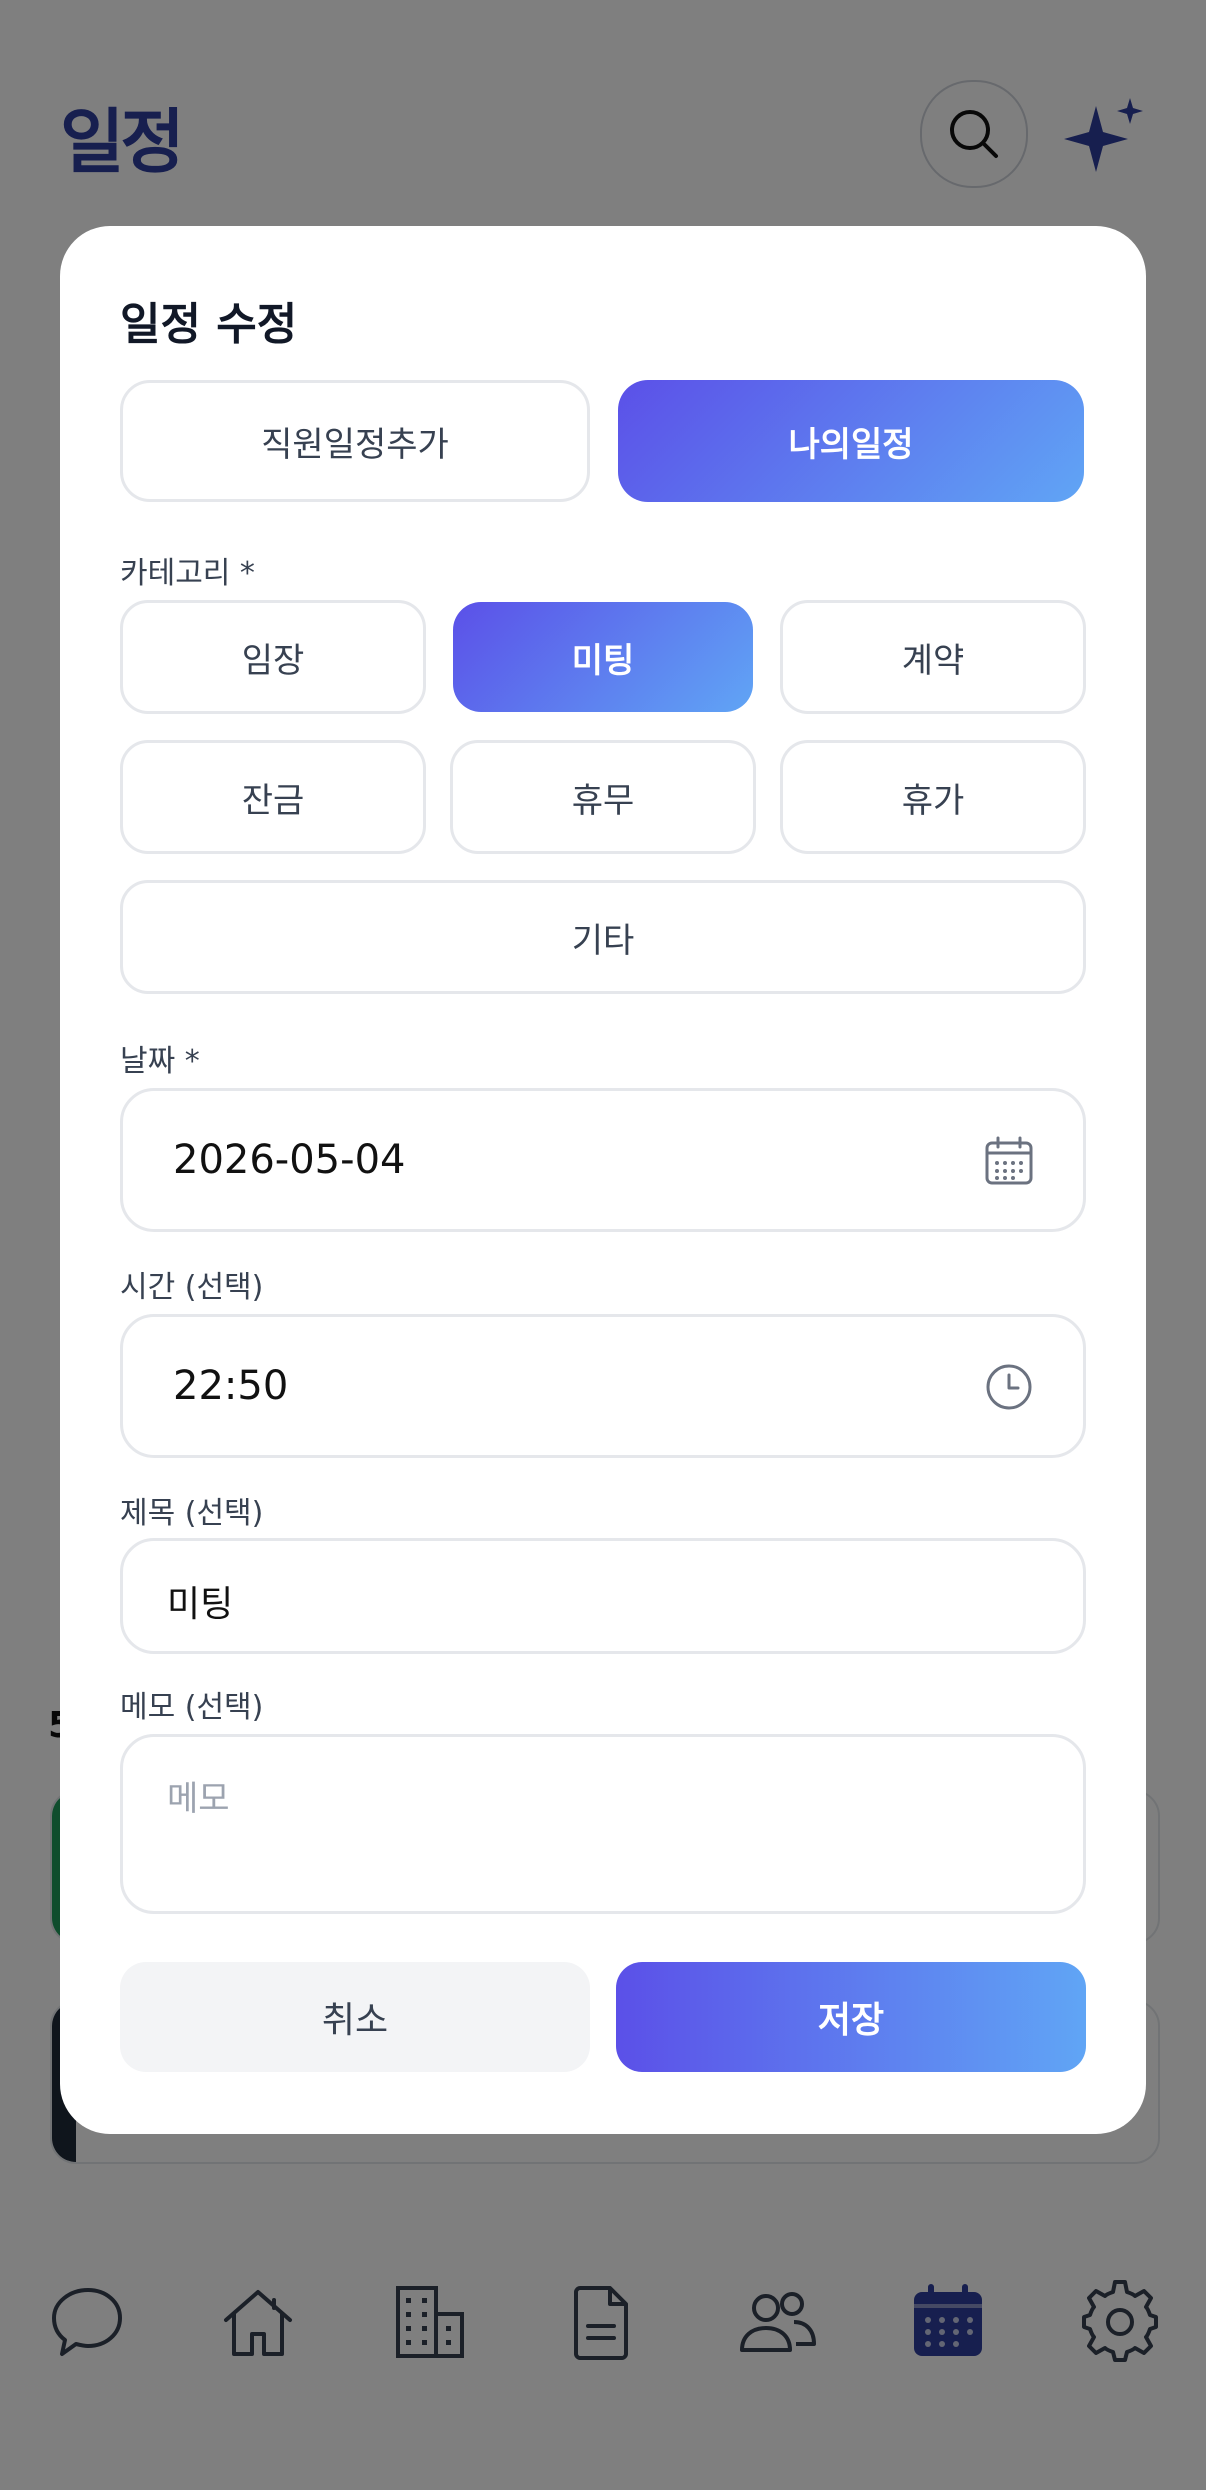 The height and width of the screenshot is (2490, 1206). Describe the element at coordinates (209, 324) in the screenshot. I see `modal-title: 일정 수정` at that location.